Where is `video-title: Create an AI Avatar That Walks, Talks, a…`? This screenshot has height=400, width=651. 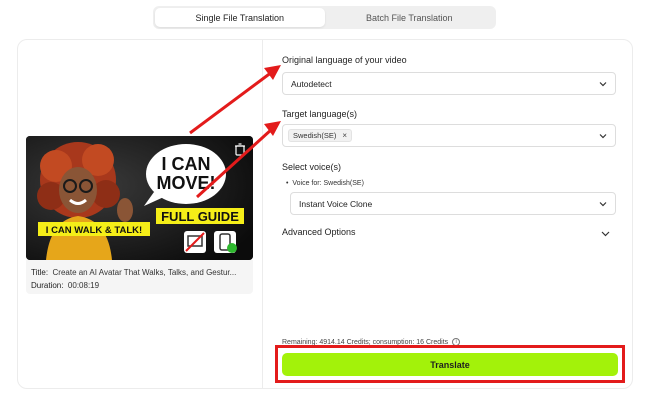 video-title: Create an AI Avatar That Walks, Talks, a… is located at coordinates (144, 272).